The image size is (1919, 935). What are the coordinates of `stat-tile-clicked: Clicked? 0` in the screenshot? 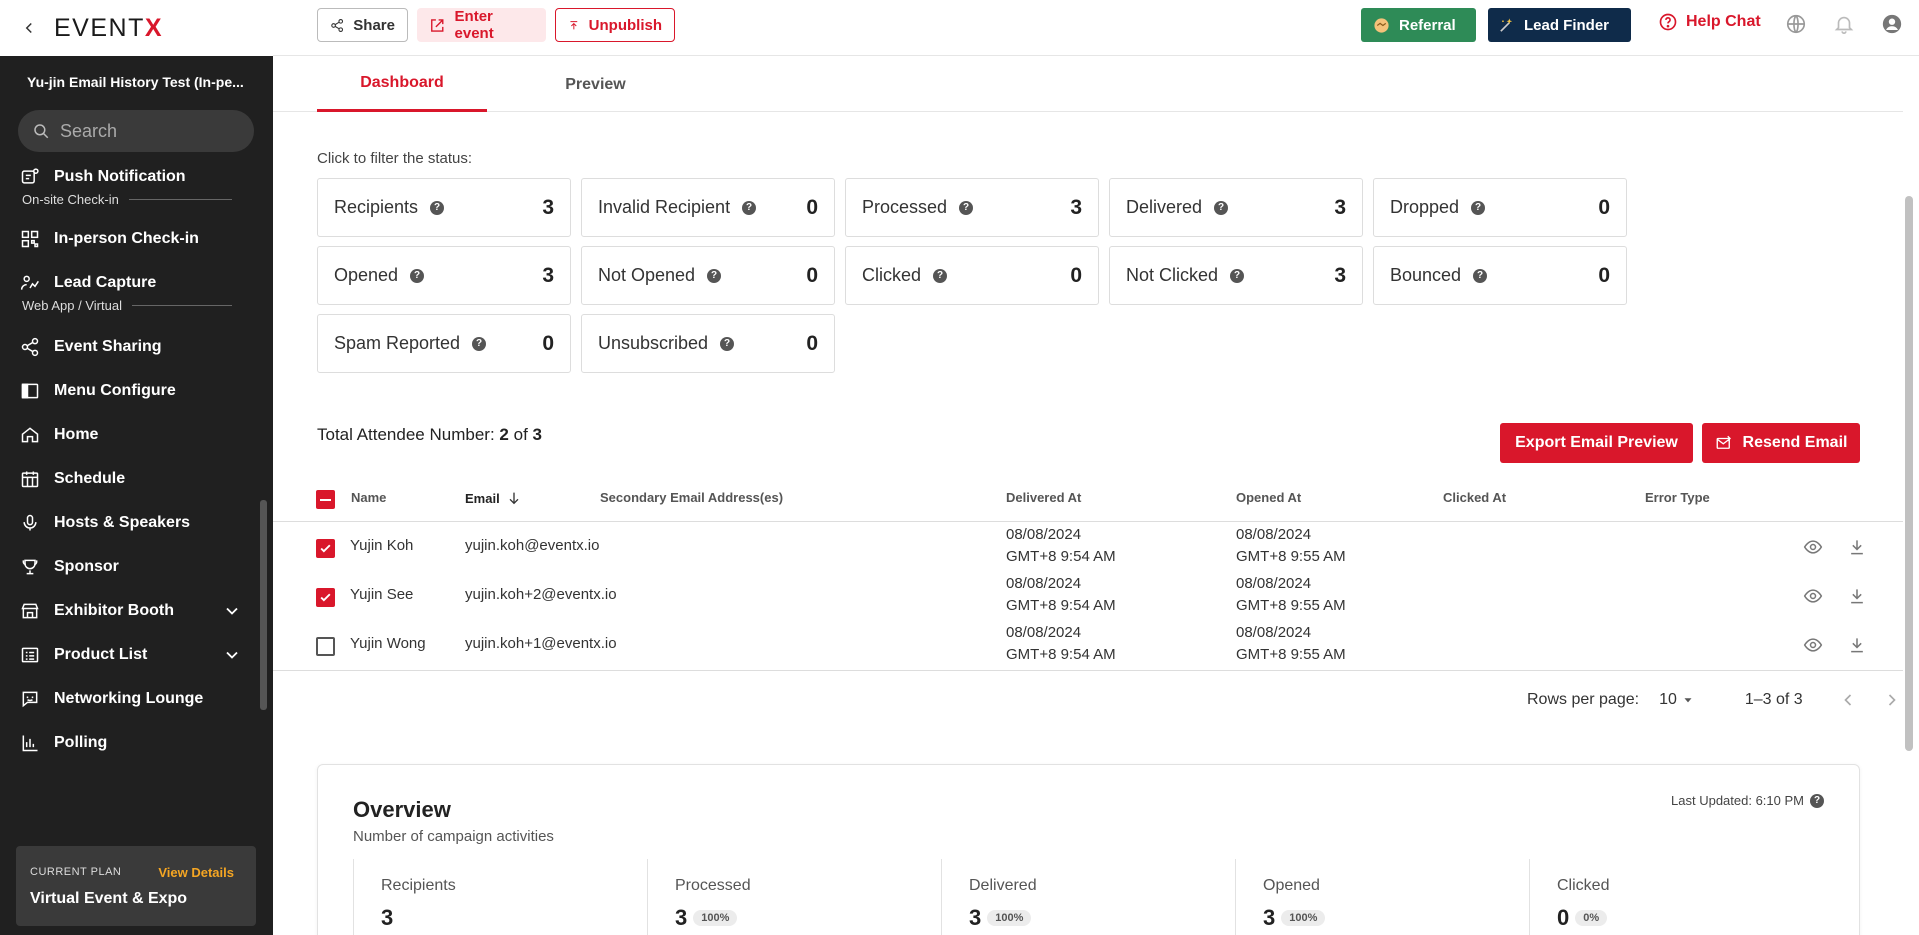 It's located at (972, 275).